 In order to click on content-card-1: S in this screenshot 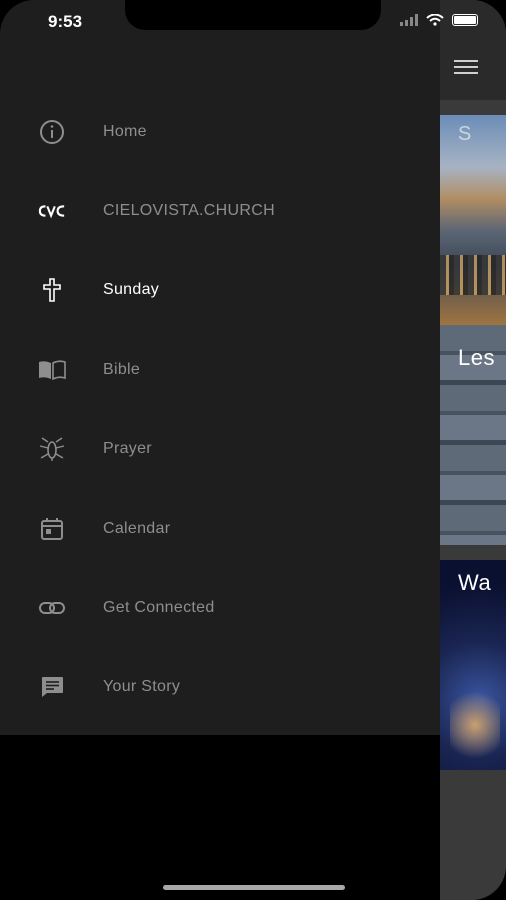, I will do `click(473, 220)`.